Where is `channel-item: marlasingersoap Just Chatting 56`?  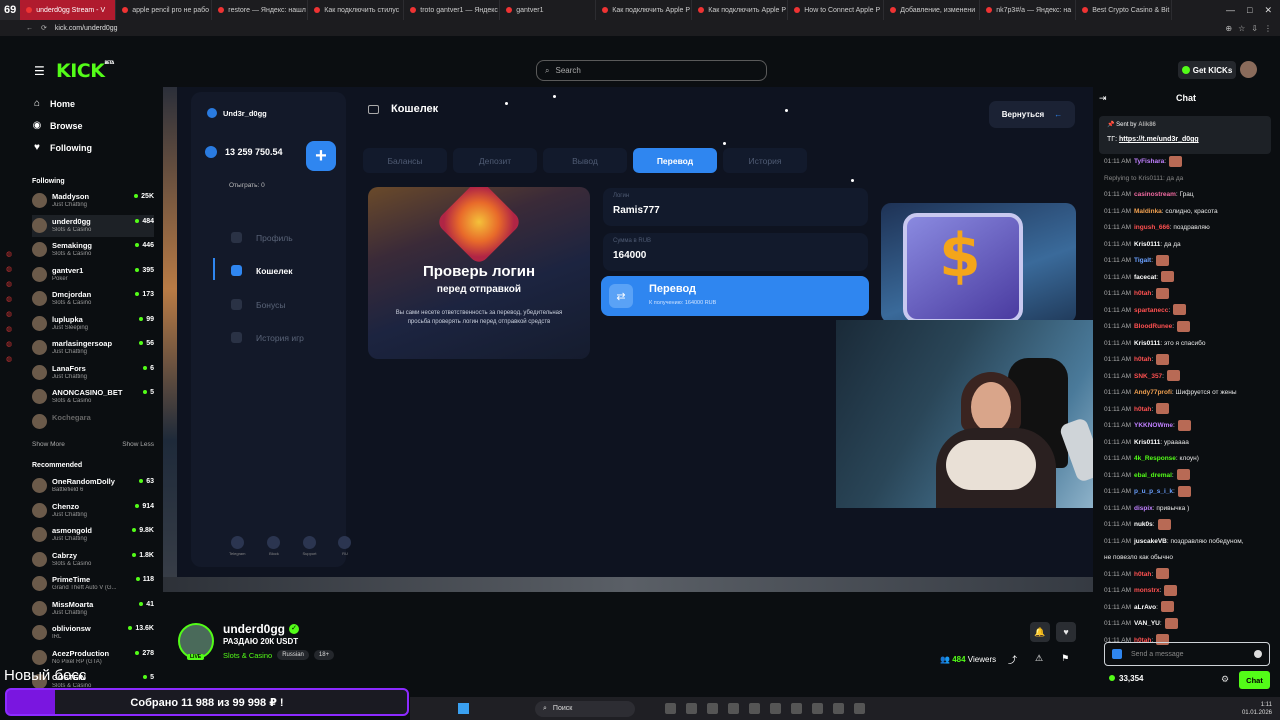
channel-item: marlasingersoap Just Chatting 56 is located at coordinates (93, 348).